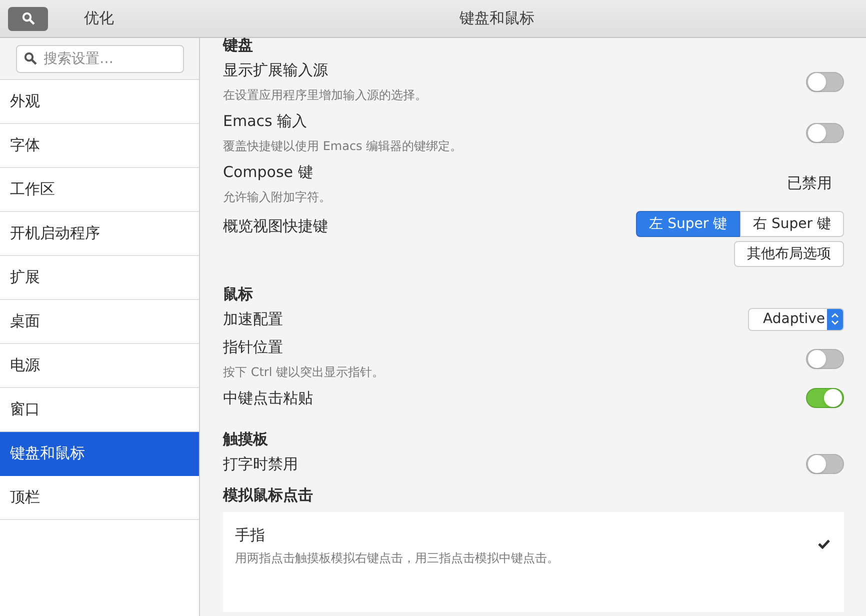 The image size is (866, 616). I want to click on setting-label: 显示扩展输入源, so click(276, 71).